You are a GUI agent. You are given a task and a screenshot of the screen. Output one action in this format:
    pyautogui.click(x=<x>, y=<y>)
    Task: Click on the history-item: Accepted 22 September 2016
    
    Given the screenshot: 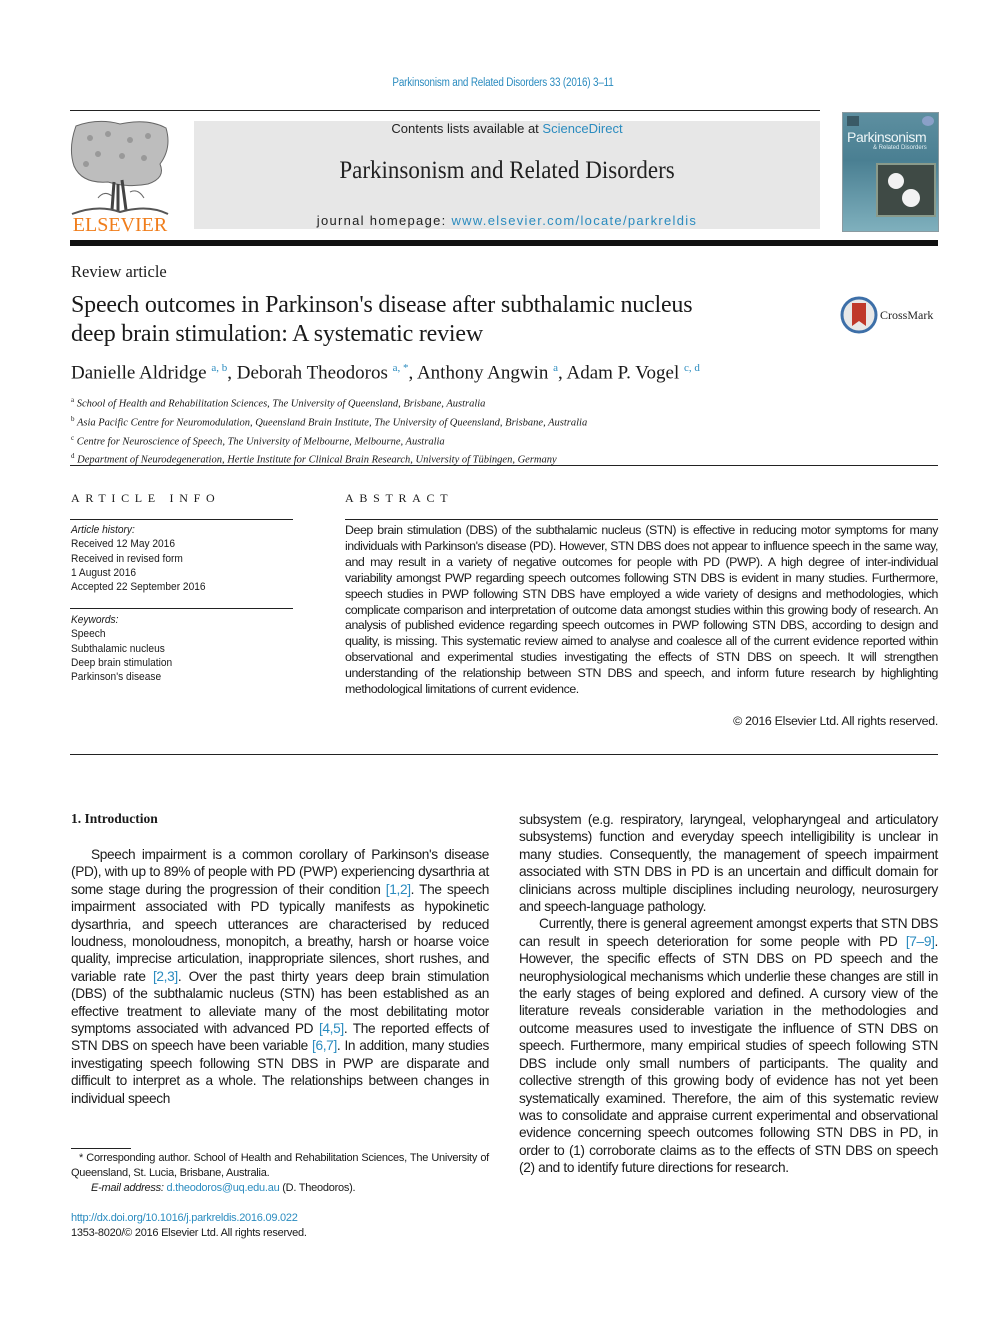 What is the action you would take?
    pyautogui.click(x=138, y=587)
    